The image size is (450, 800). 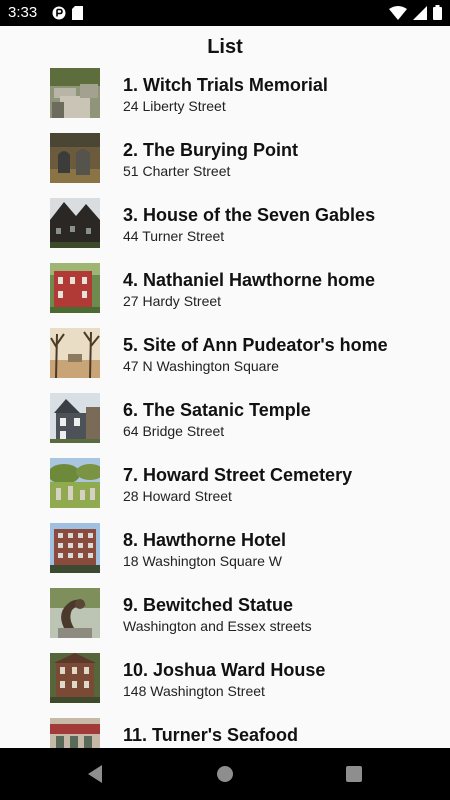 I want to click on place-address: 51 Charter Street, so click(x=177, y=171).